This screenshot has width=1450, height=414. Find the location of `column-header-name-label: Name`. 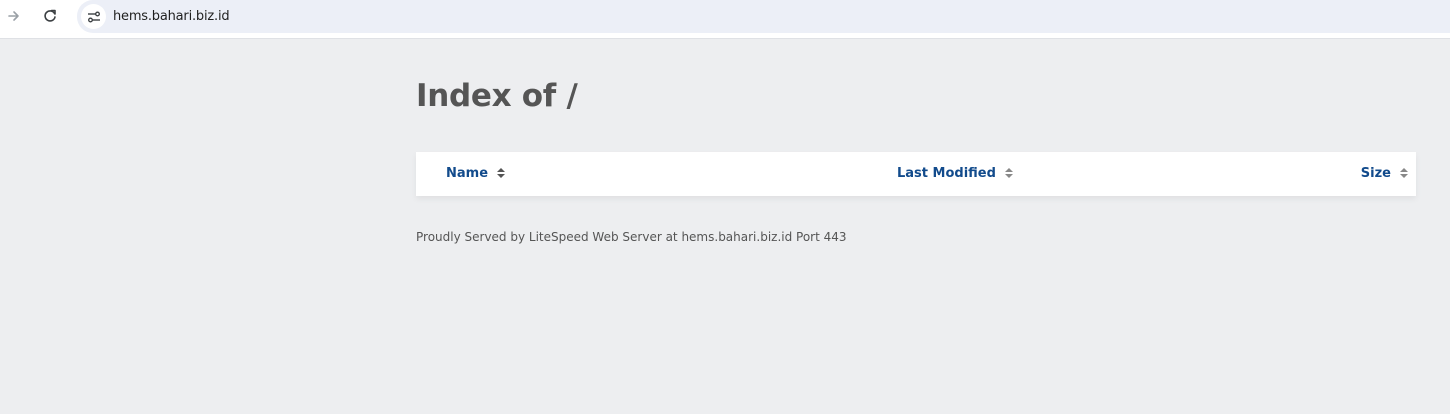

column-header-name-label: Name is located at coordinates (467, 173).